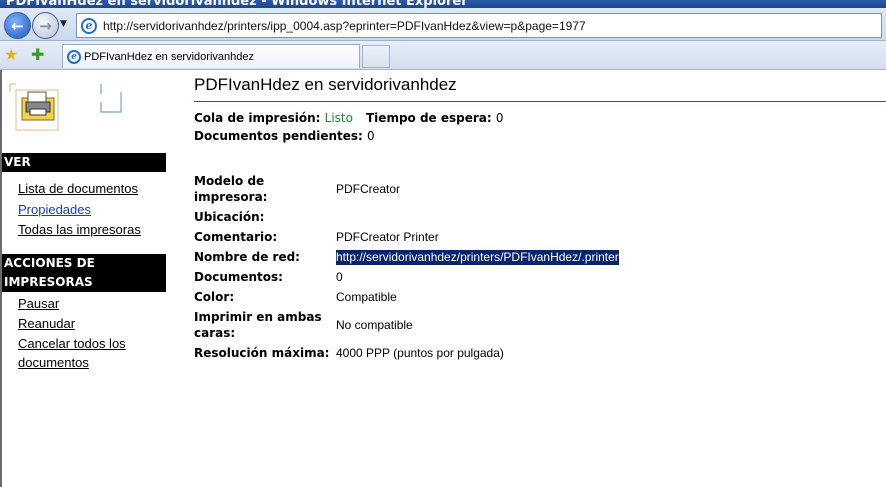  What do you see at coordinates (65, 107) in the screenshot?
I see `printer-logo-icon` at bounding box center [65, 107].